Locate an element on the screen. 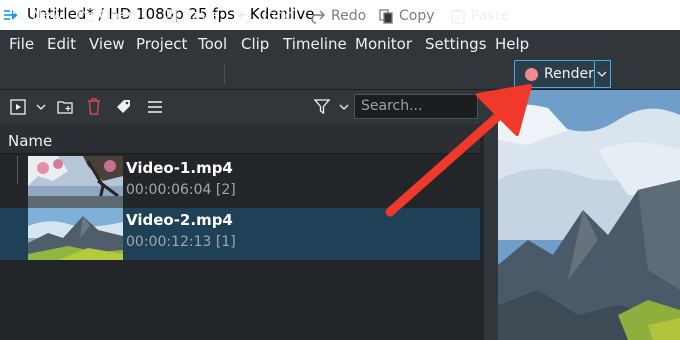 Image resolution: width=680 pixels, height=340 pixels. undo-label: Undo is located at coordinates (275, 16).